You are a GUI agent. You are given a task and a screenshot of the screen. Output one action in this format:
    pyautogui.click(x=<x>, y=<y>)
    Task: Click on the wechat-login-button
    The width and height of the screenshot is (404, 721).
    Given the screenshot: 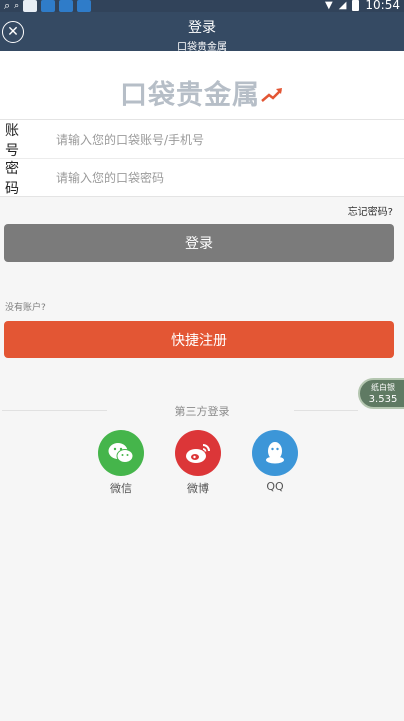 What is the action you would take?
    pyautogui.click(x=121, y=453)
    